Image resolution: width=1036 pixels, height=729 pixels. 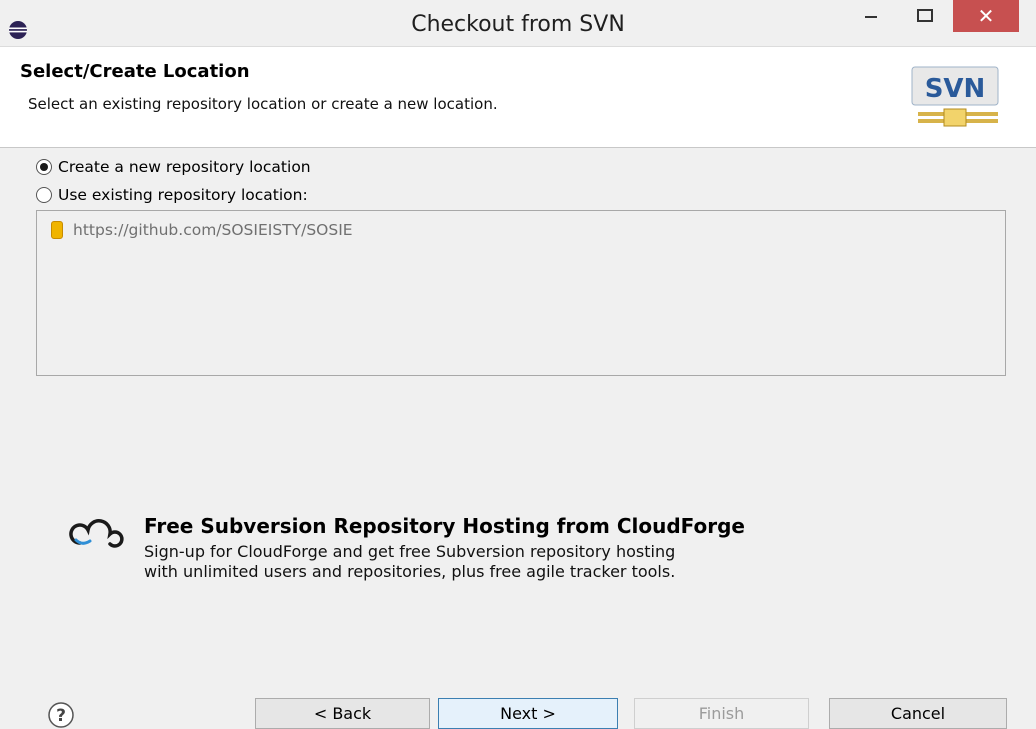 I want to click on cancel-button: Cancel, so click(x=918, y=713).